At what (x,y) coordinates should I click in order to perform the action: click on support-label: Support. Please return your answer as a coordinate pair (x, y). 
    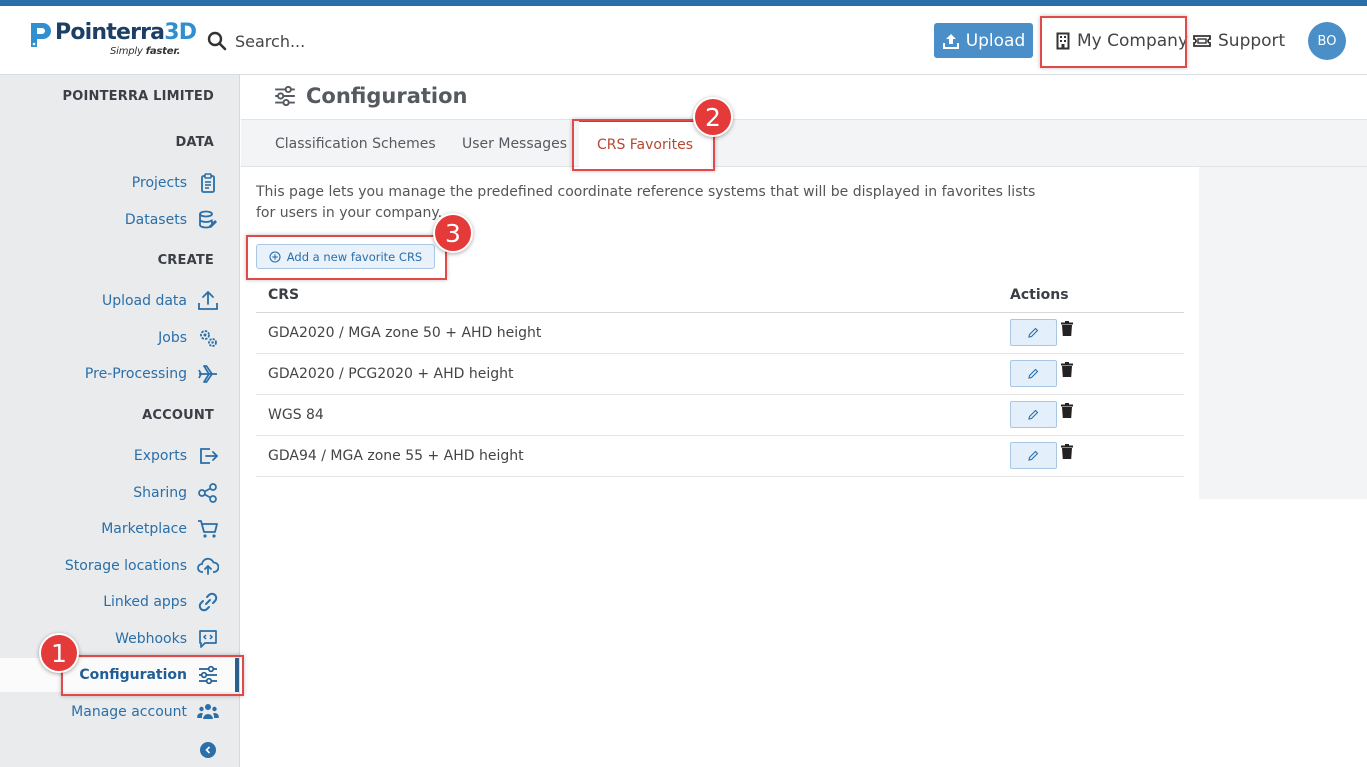
    Looking at the image, I should click on (1252, 40).